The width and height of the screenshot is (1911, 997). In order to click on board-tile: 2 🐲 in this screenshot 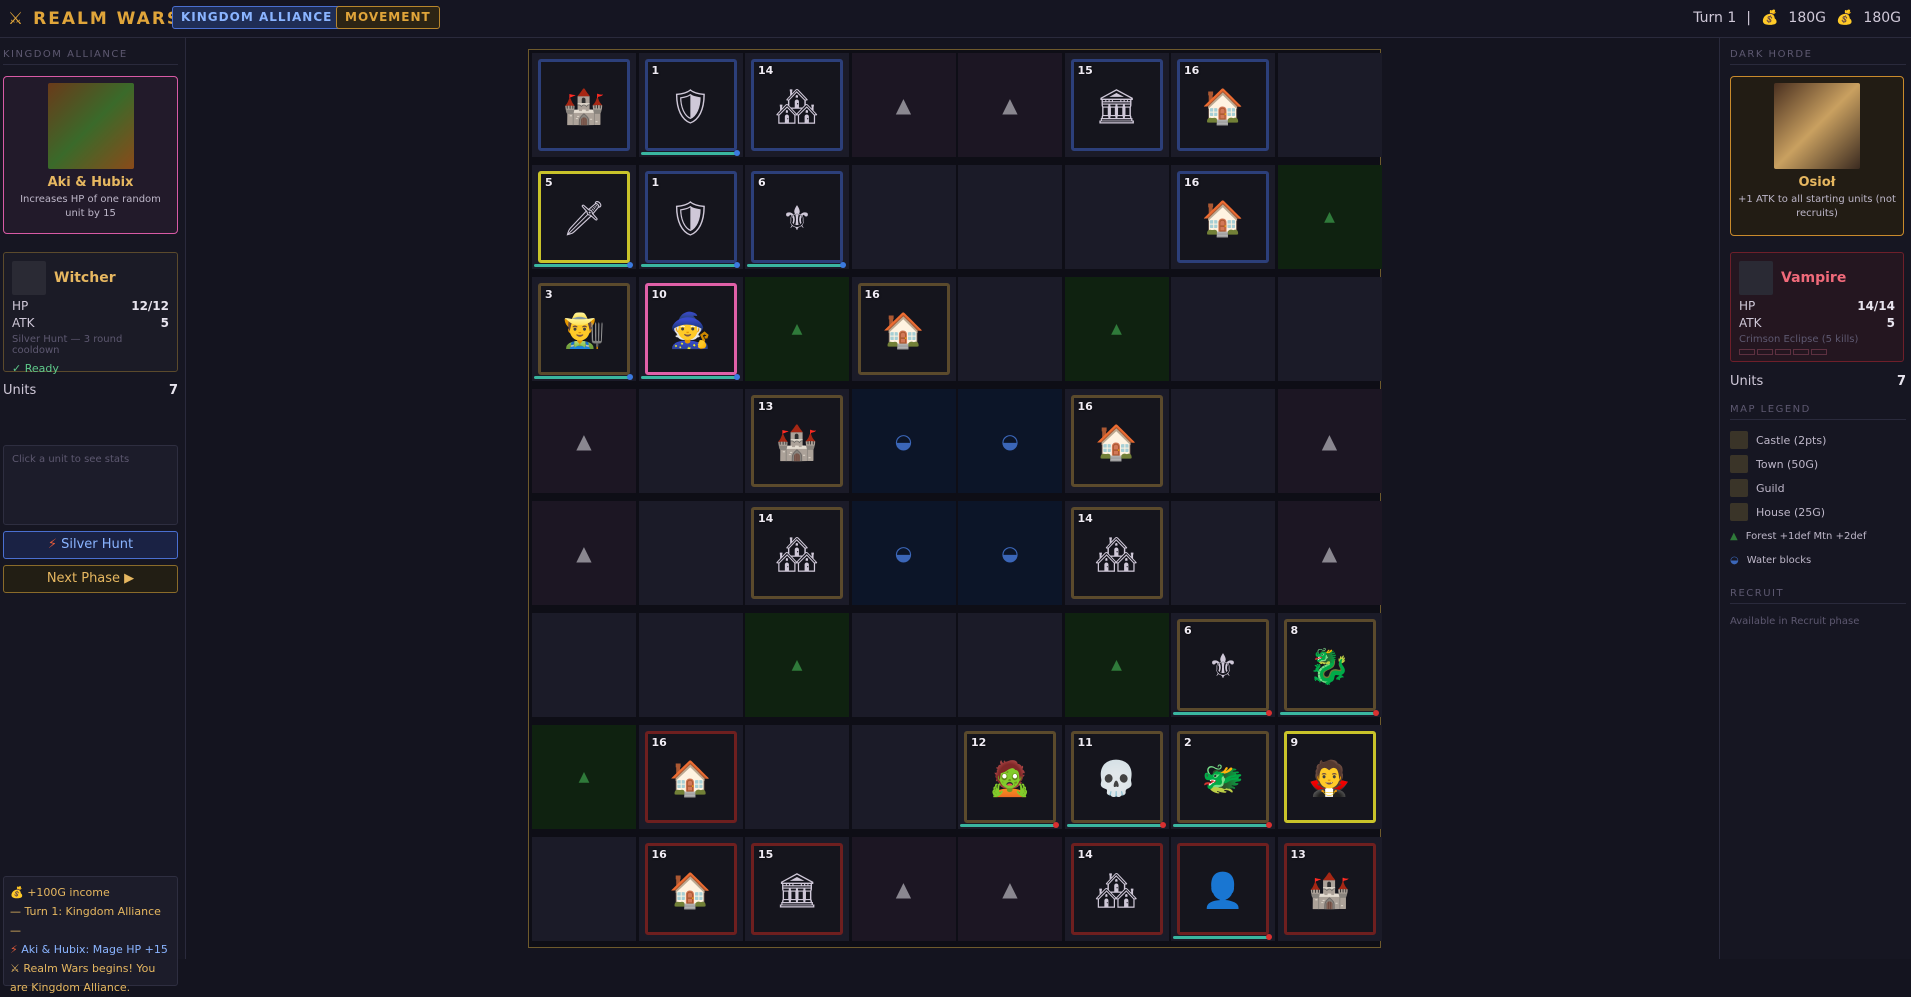, I will do `click(1223, 777)`.